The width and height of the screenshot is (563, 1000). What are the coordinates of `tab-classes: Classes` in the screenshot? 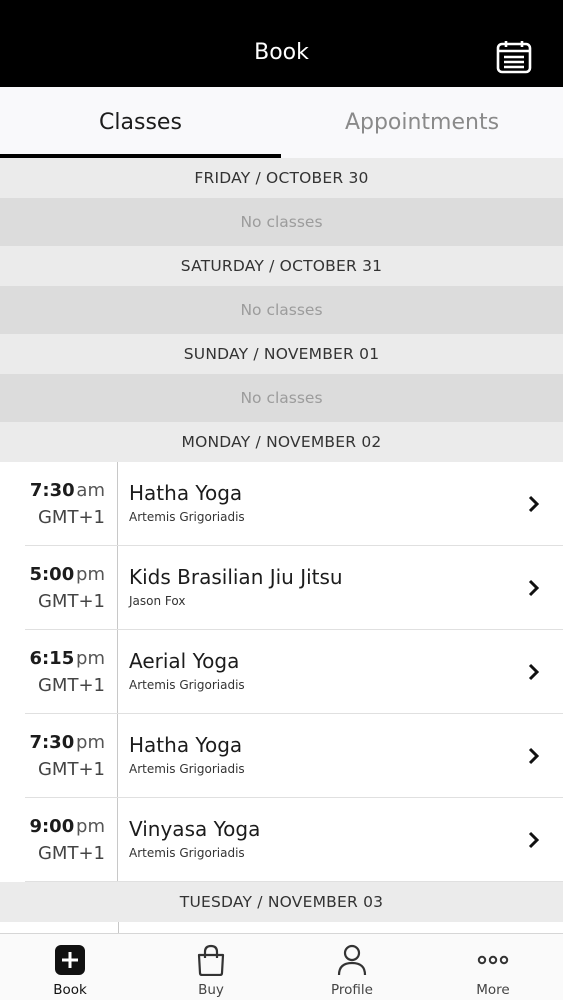 It's located at (140, 122).